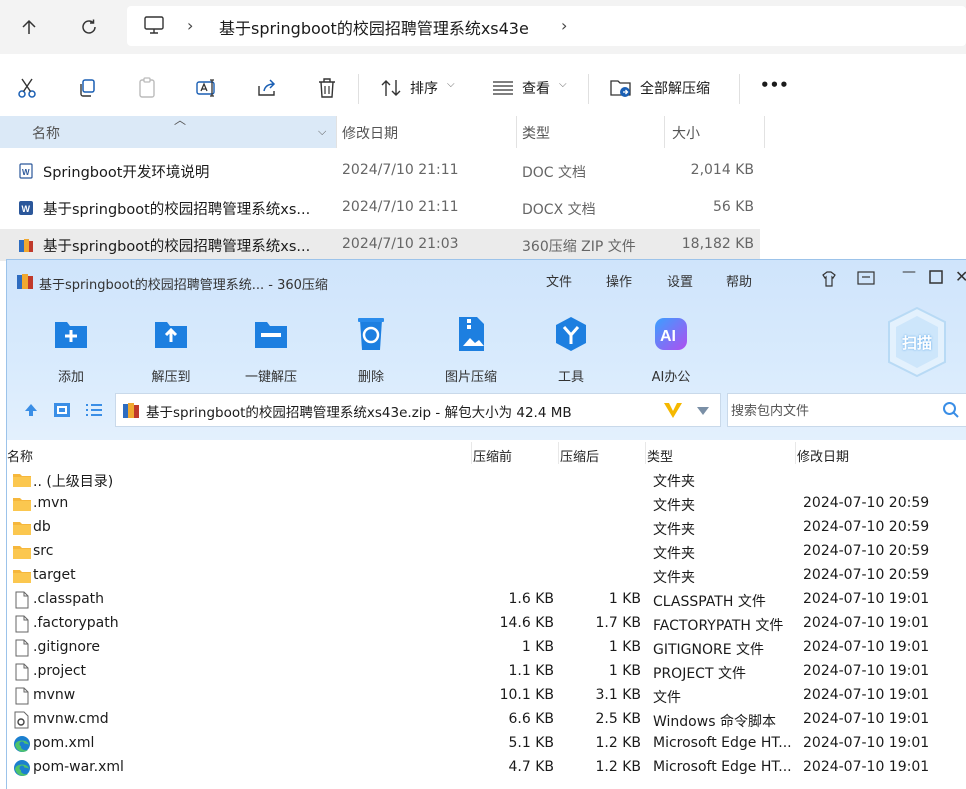 Image resolution: width=966 pixels, height=789 pixels. Describe the element at coordinates (686, 133) in the screenshot. I see `column-size: 大小` at that location.